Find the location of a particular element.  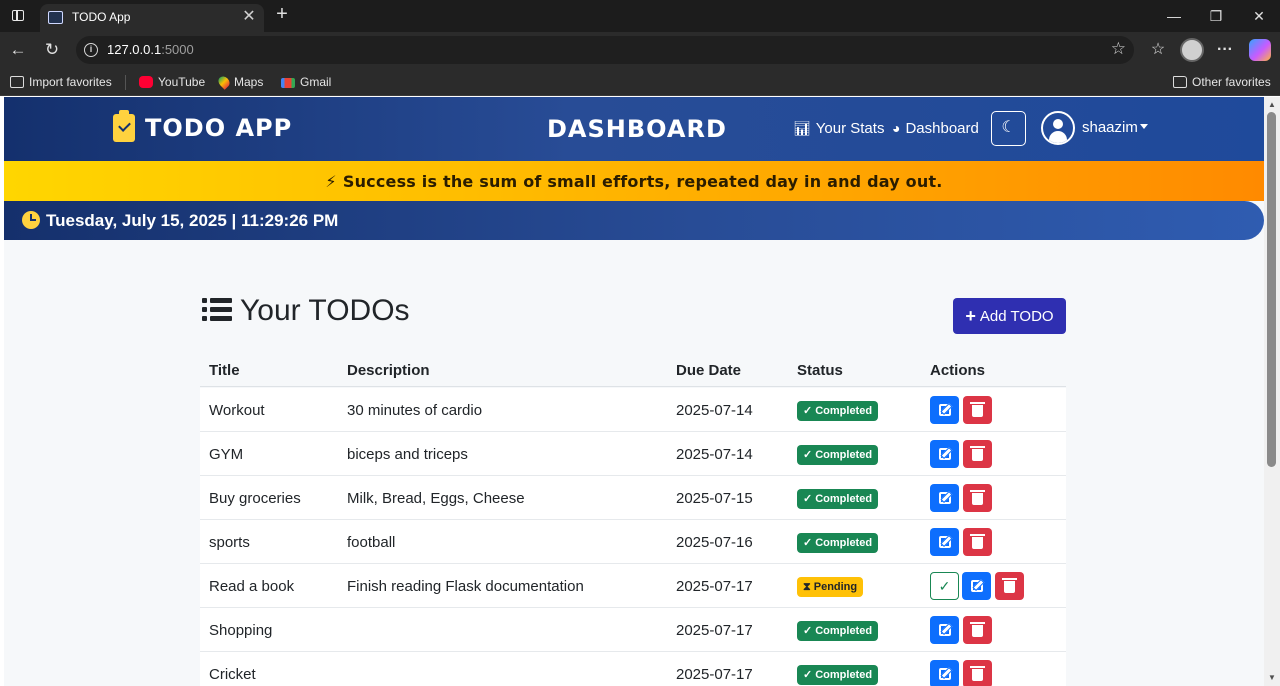

moon-icon: ☾ is located at coordinates (1008, 127).